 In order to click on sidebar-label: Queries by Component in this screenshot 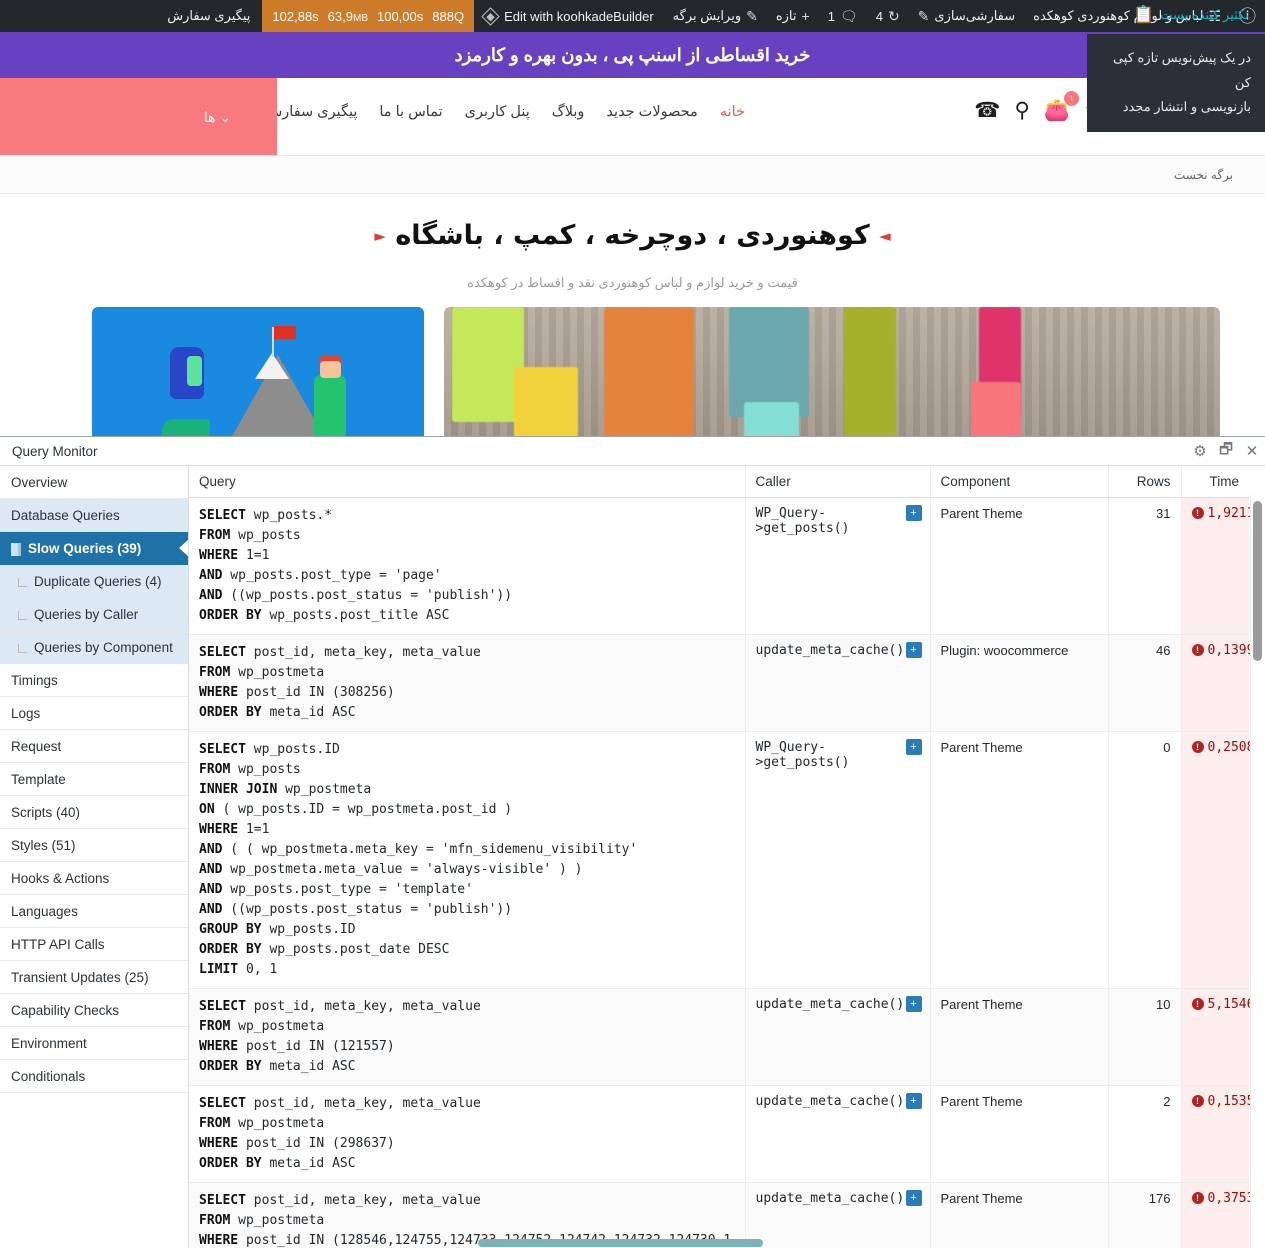, I will do `click(103, 647)`.